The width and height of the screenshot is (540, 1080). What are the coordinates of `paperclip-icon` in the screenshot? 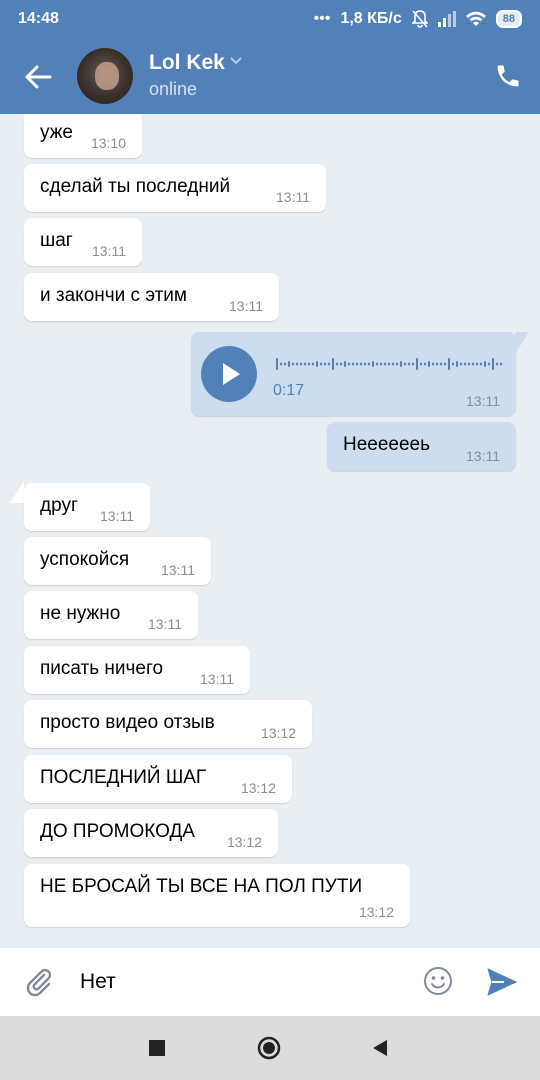 It's located at (39, 982).